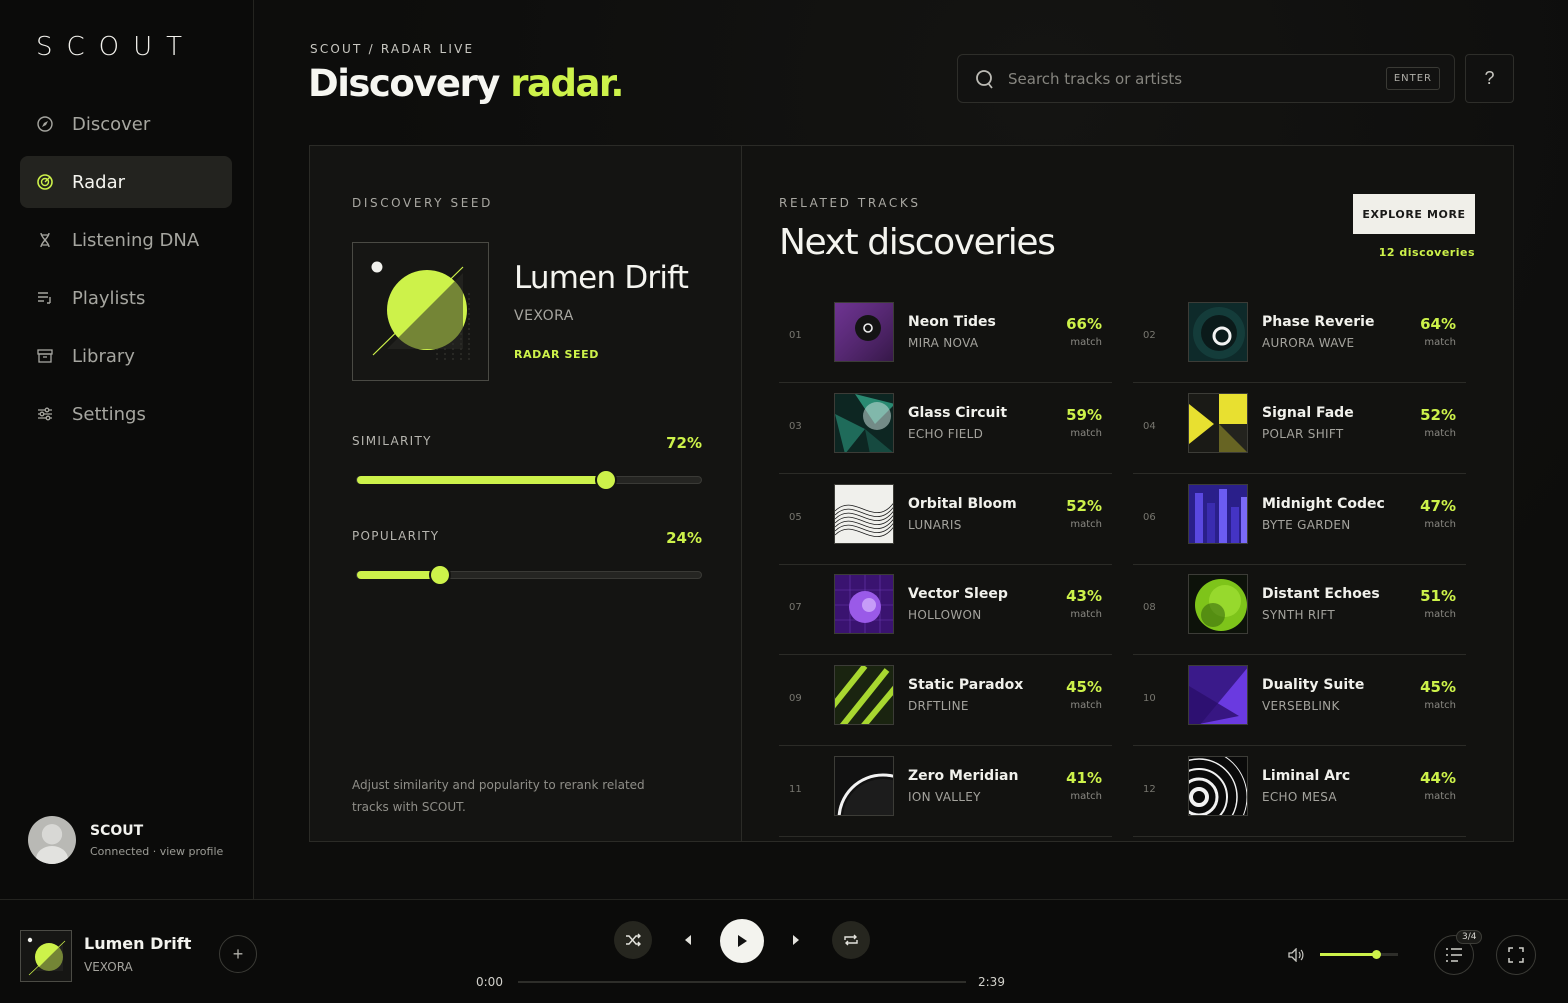  Describe the element at coordinates (1299, 797) in the screenshot. I see `track-artist: ECHO MESA` at that location.